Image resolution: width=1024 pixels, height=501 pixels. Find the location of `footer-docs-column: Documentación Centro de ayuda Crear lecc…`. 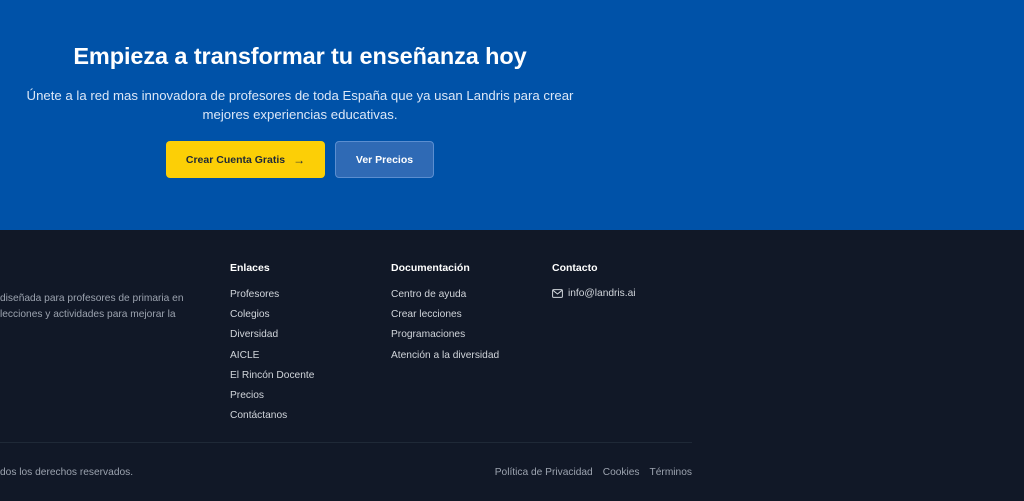

footer-docs-column: Documentación Centro de ayuda Crear lecc… is located at coordinates (445, 315).